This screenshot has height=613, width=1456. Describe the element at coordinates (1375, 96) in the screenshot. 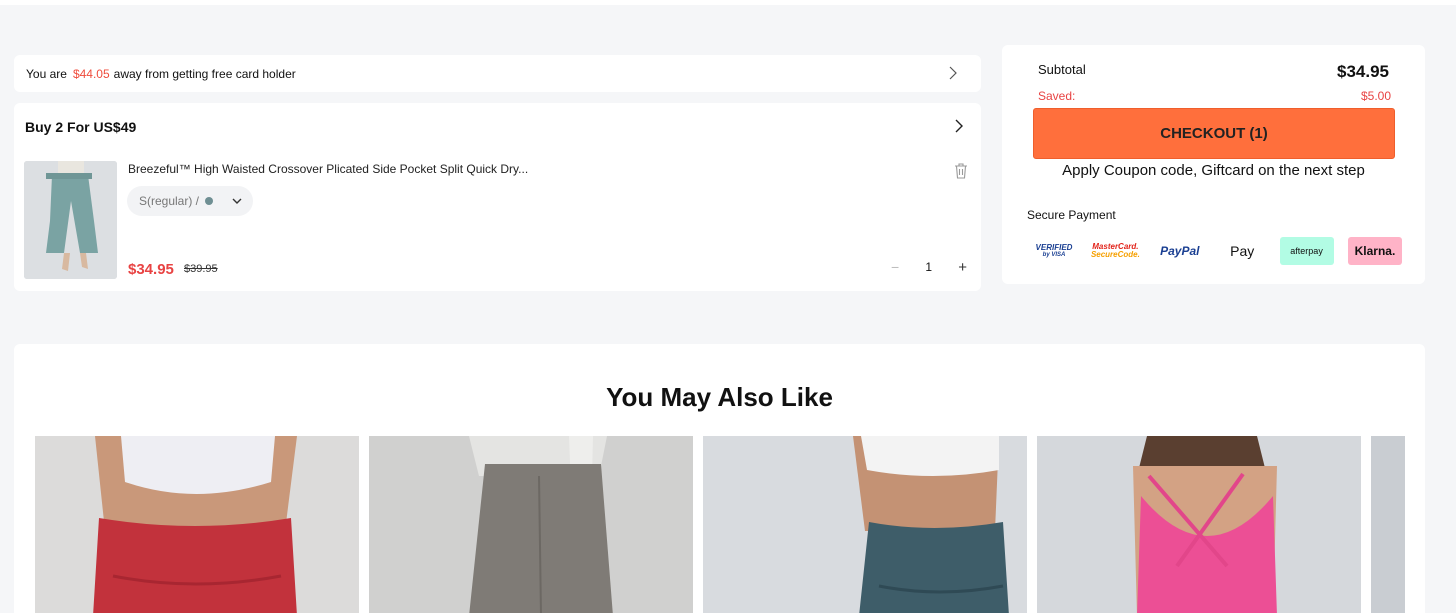

I see `saved-value: $5.00` at that location.